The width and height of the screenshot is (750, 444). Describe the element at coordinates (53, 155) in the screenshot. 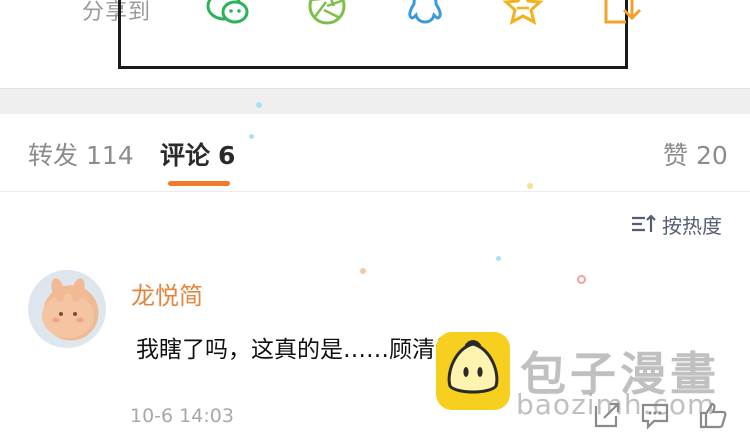

I see `tab-reposts-label: 转发` at that location.